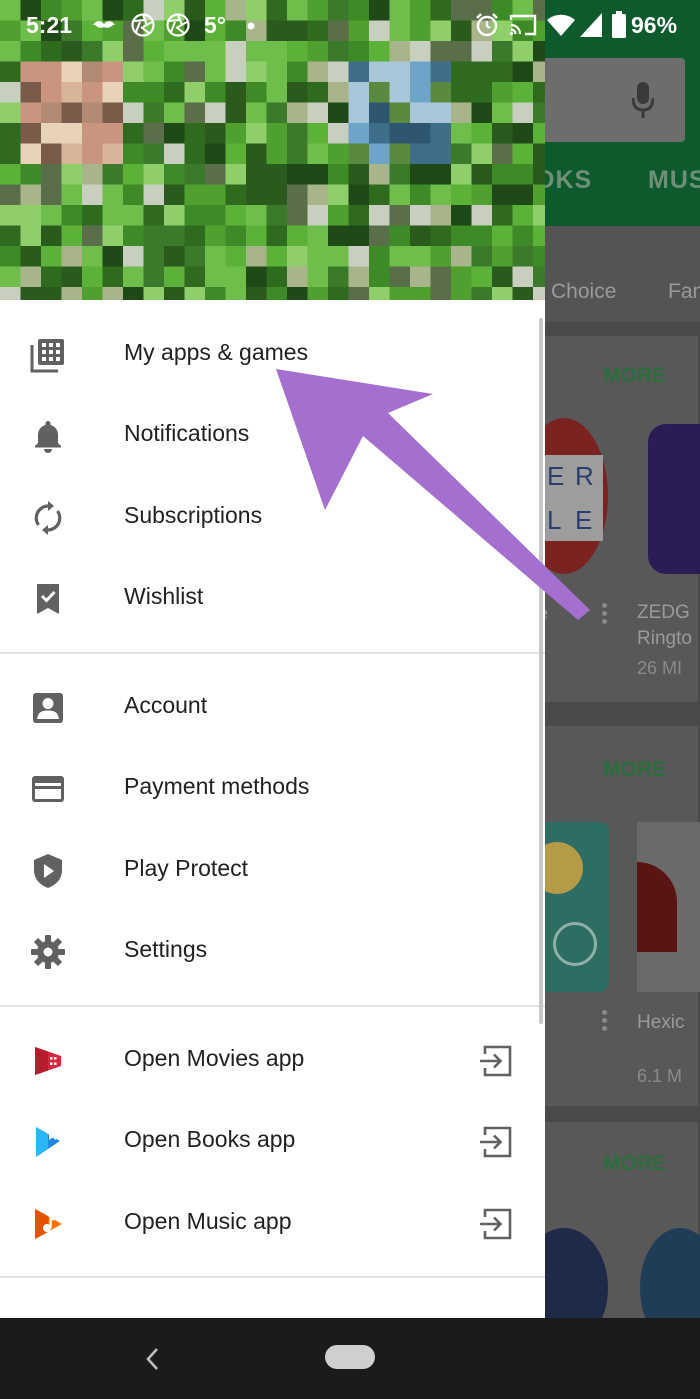 This screenshot has width=700, height=1399. What do you see at coordinates (272, 518) in the screenshot?
I see `menu-item-subscriptions: Subscriptions` at bounding box center [272, 518].